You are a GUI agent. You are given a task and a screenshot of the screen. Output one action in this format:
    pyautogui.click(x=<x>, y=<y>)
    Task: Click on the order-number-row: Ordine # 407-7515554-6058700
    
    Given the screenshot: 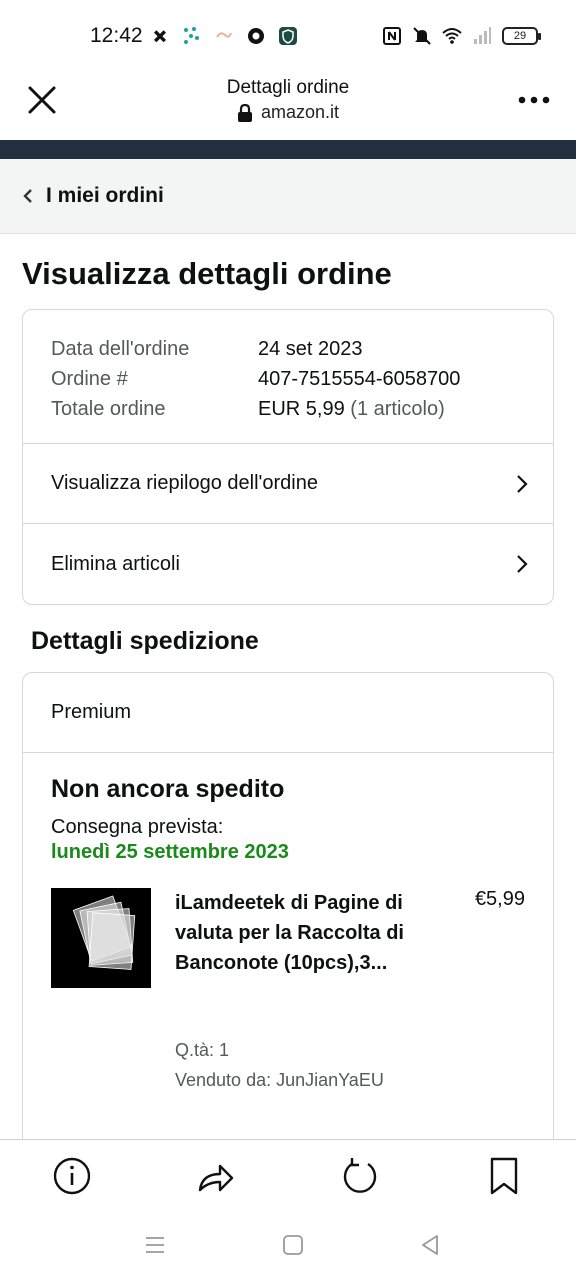 What is the action you would take?
    pyautogui.click(x=288, y=379)
    